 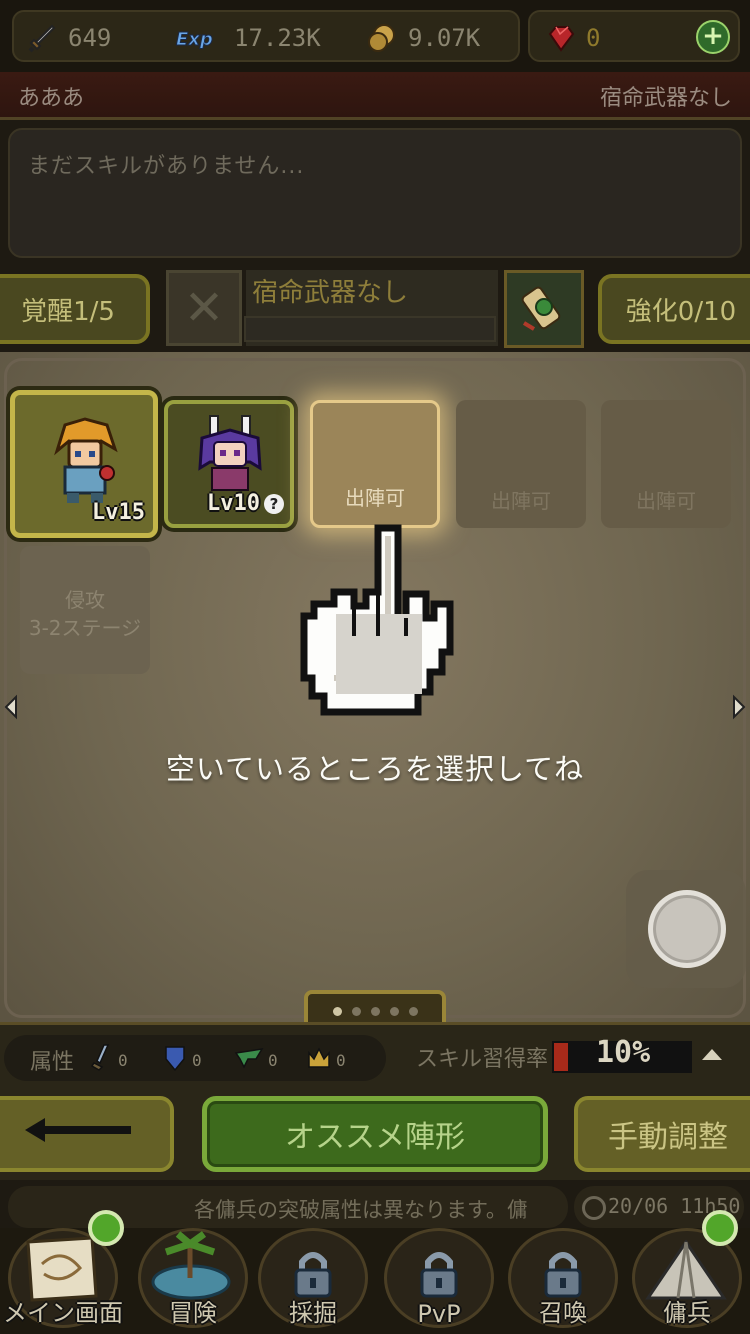 I want to click on crown-icon, so click(x=319, y=1060).